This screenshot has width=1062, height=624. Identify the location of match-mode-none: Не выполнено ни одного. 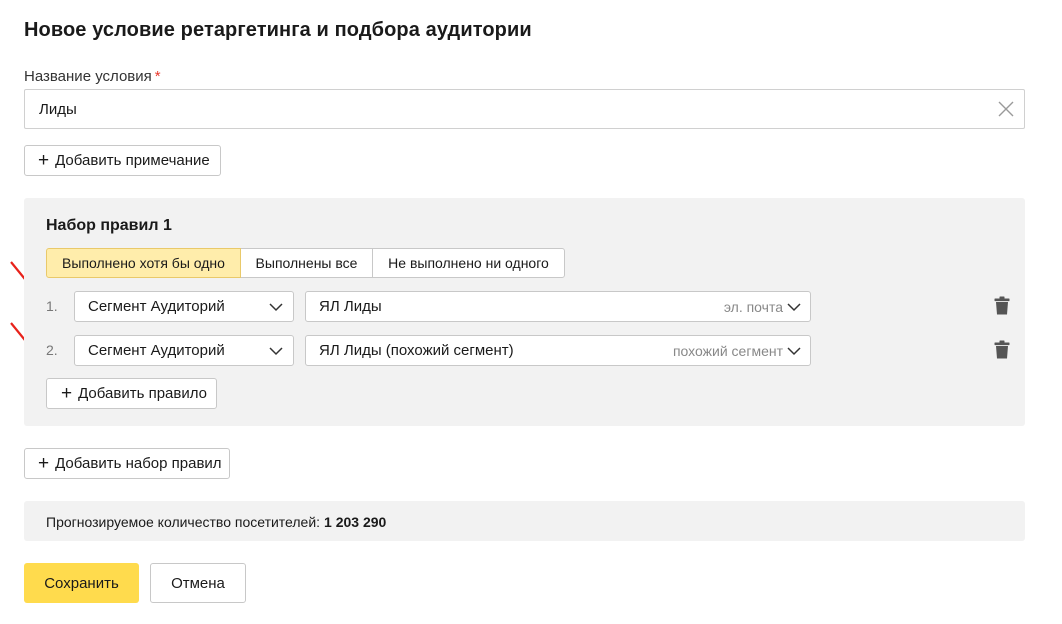
(468, 263).